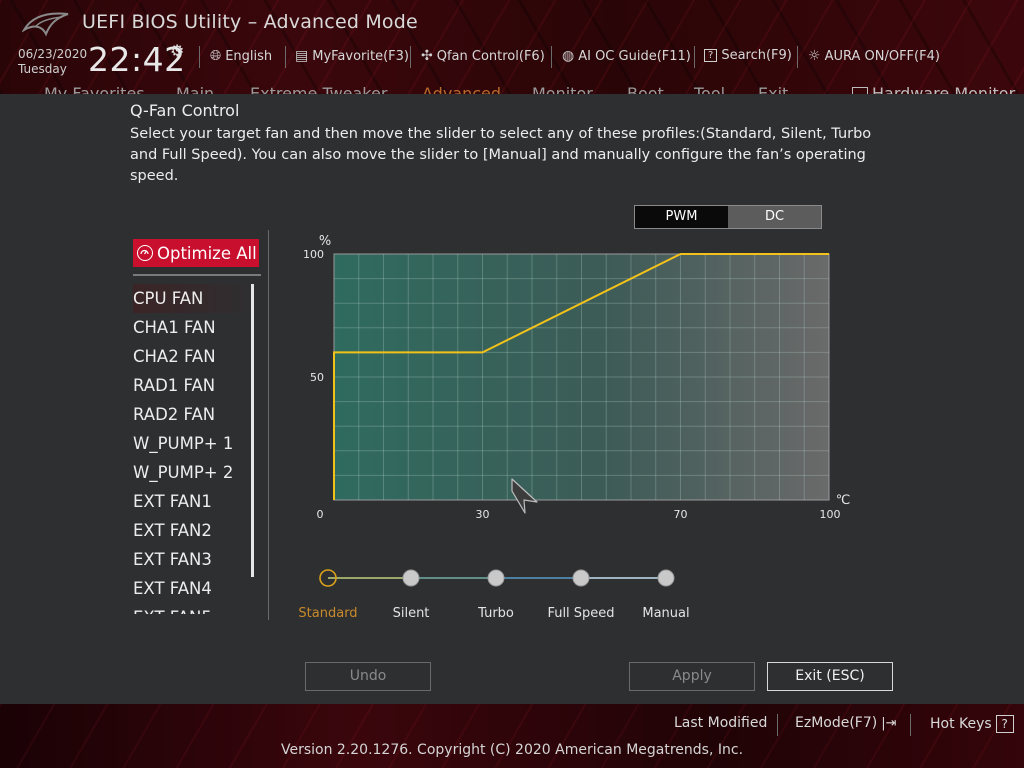 The width and height of the screenshot is (1024, 768). I want to click on qfan-control-label: Qfan Control(F6), so click(490, 56).